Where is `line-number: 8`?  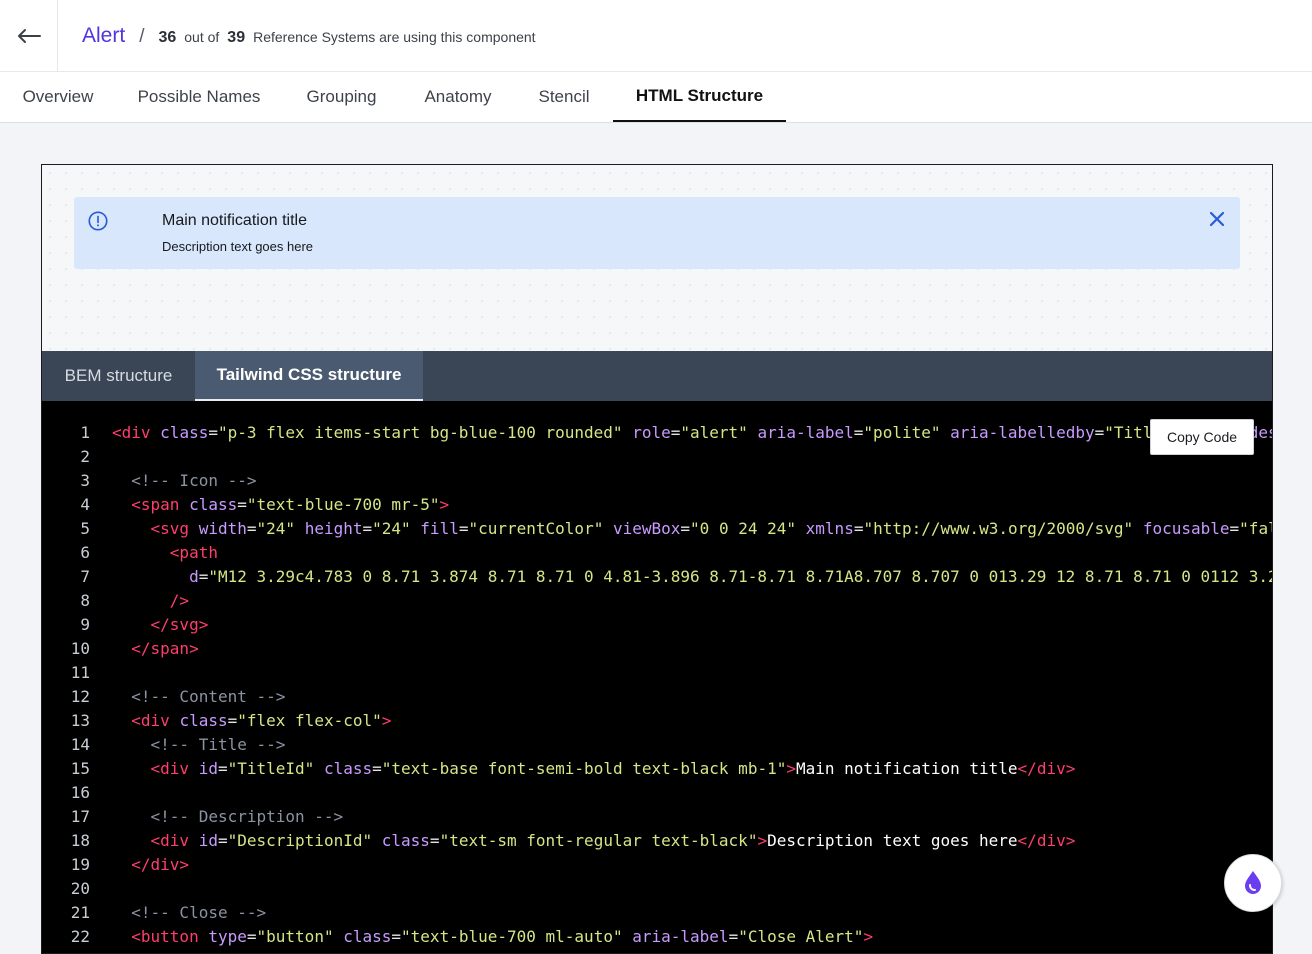
line-number: 8 is located at coordinates (85, 600).